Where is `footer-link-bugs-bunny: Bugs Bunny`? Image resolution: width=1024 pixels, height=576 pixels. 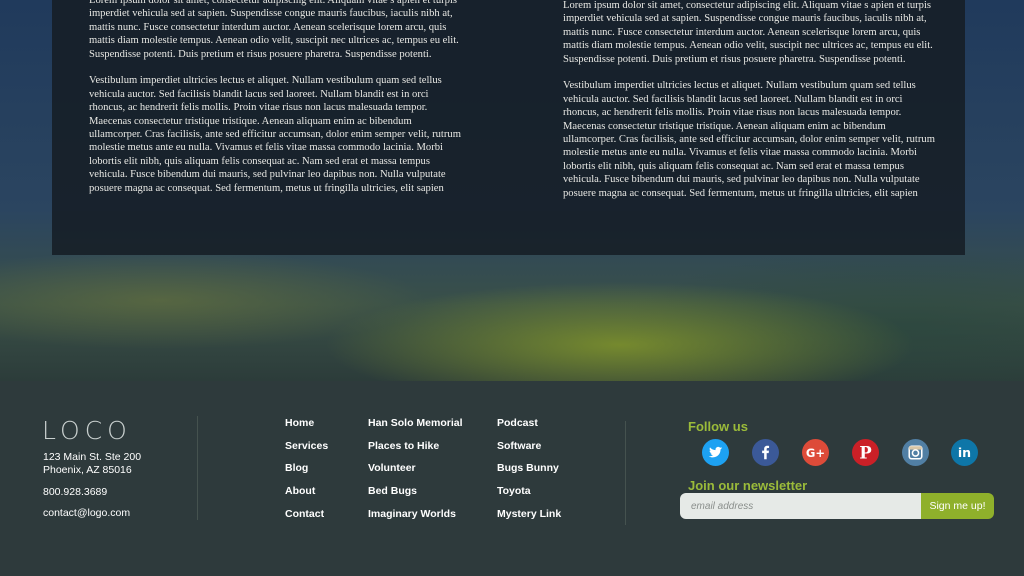
footer-link-bugs-bunny: Bugs Bunny is located at coordinates (529, 473).